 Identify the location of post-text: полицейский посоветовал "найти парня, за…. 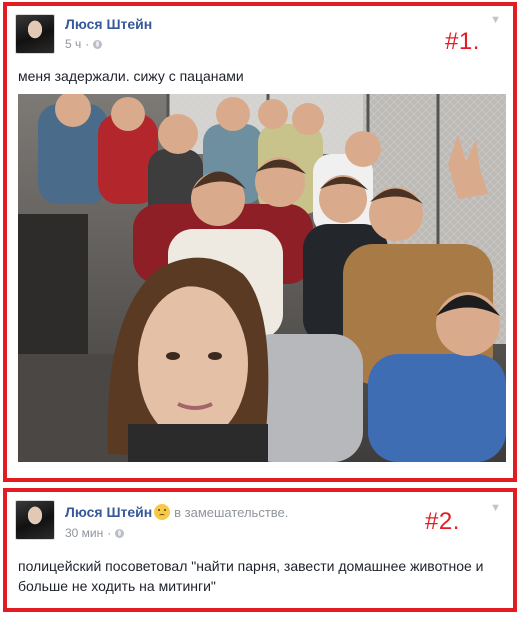
(251, 576).